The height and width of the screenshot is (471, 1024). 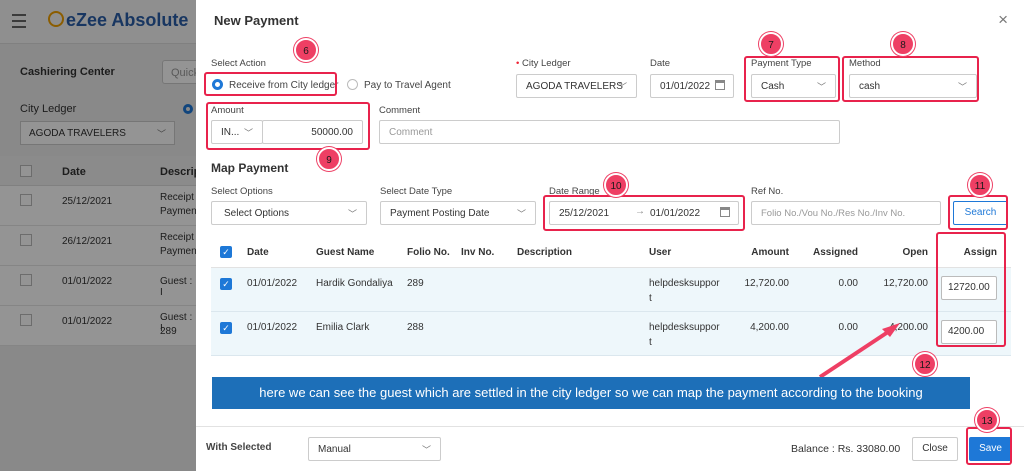 What do you see at coordinates (846, 213) in the screenshot?
I see `ref-no-input: Folio No./Vou No./Res No./Inv No.` at bounding box center [846, 213].